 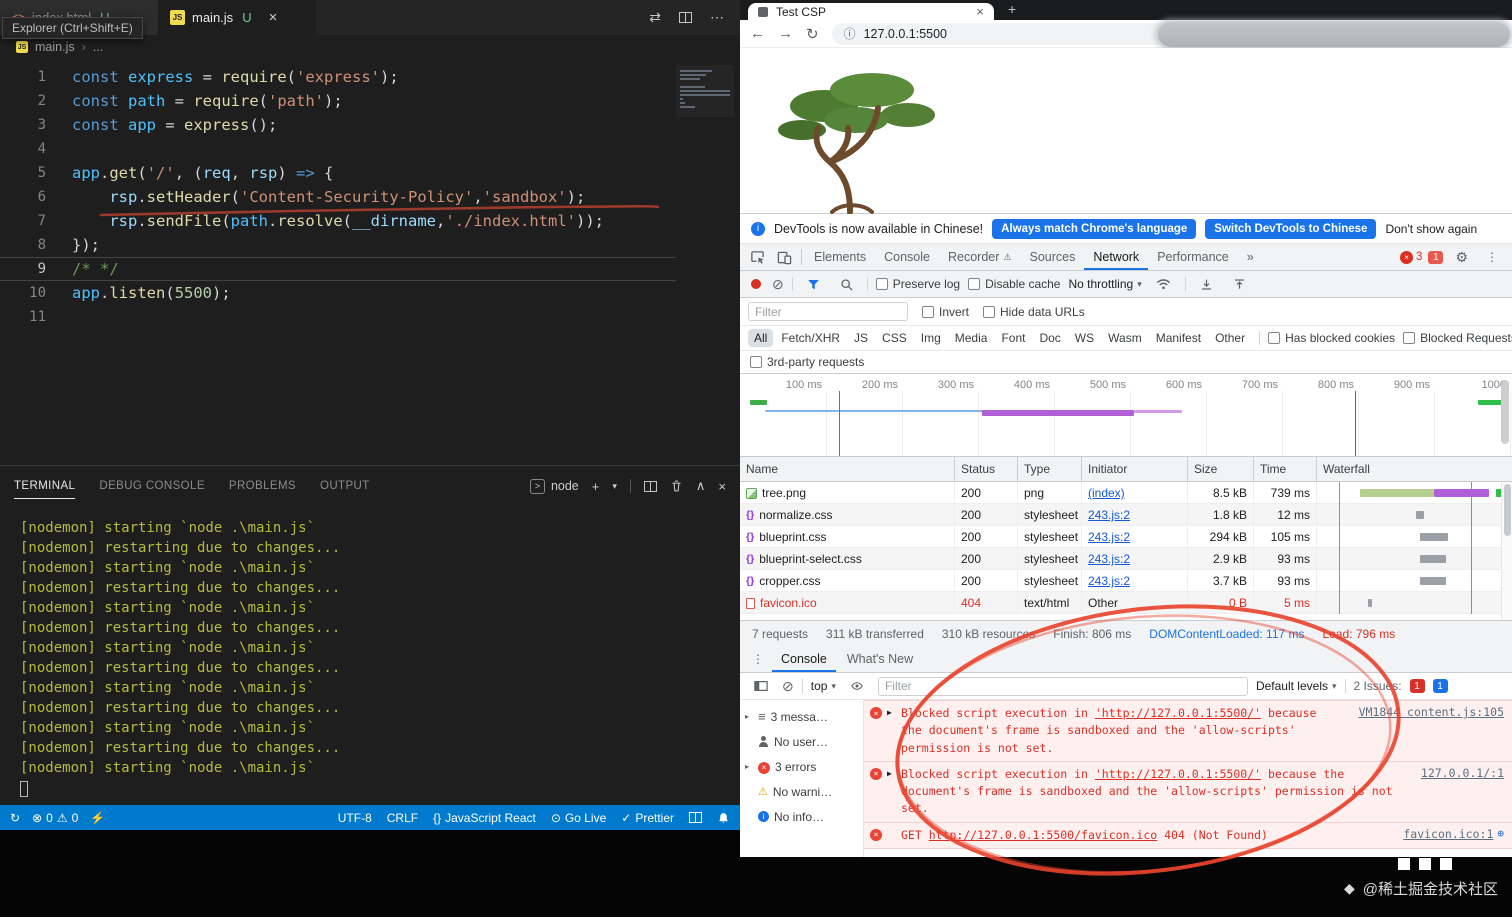 What do you see at coordinates (701, 486) in the screenshot?
I see `maximize-panel-icon: ∧` at bounding box center [701, 486].